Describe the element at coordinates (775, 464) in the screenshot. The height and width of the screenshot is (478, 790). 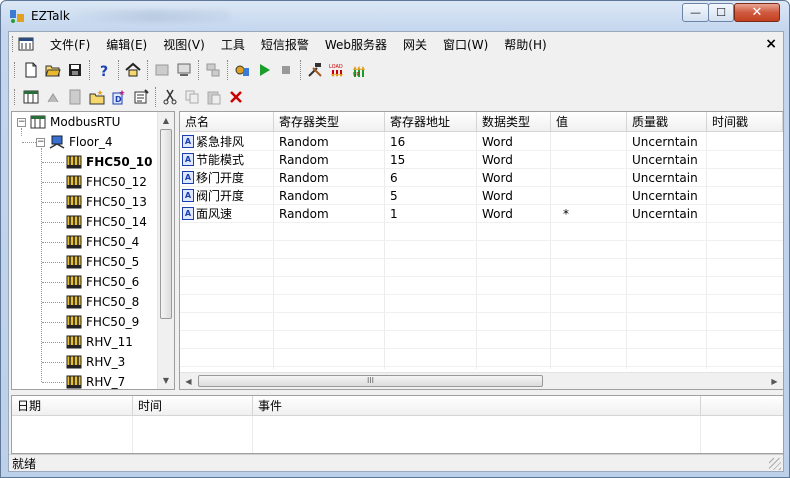
I see `resize-grip` at that location.